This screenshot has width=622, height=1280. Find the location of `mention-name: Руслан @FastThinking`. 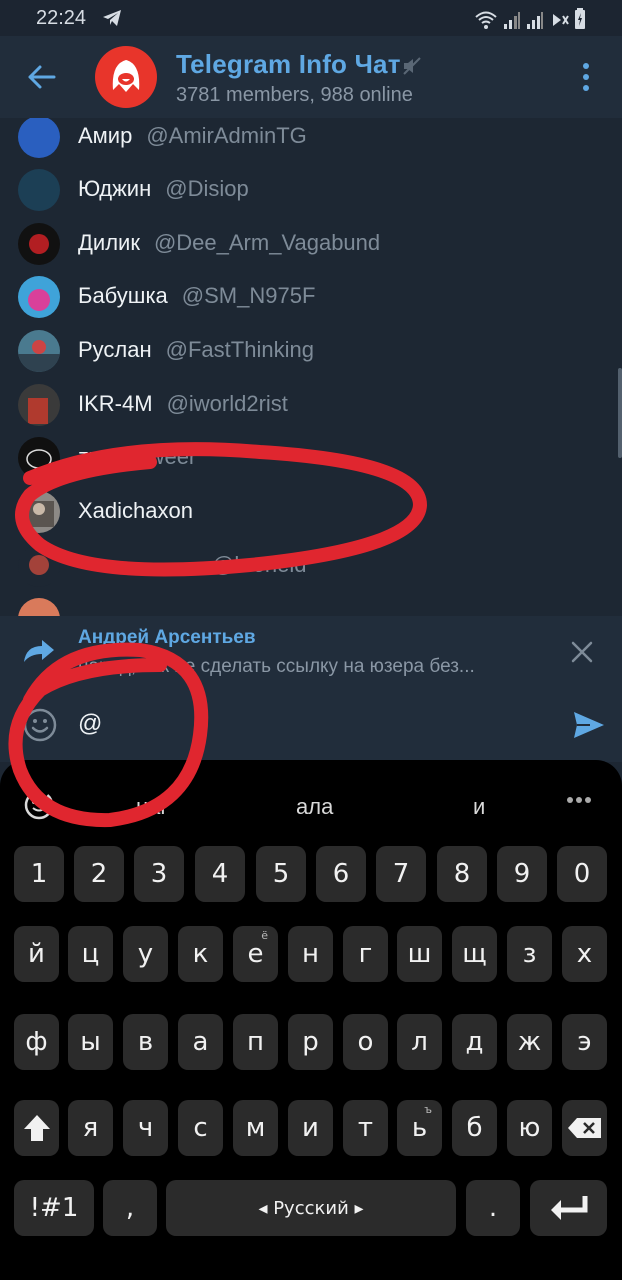

mention-name: Руслан @FastThinking is located at coordinates (196, 349).